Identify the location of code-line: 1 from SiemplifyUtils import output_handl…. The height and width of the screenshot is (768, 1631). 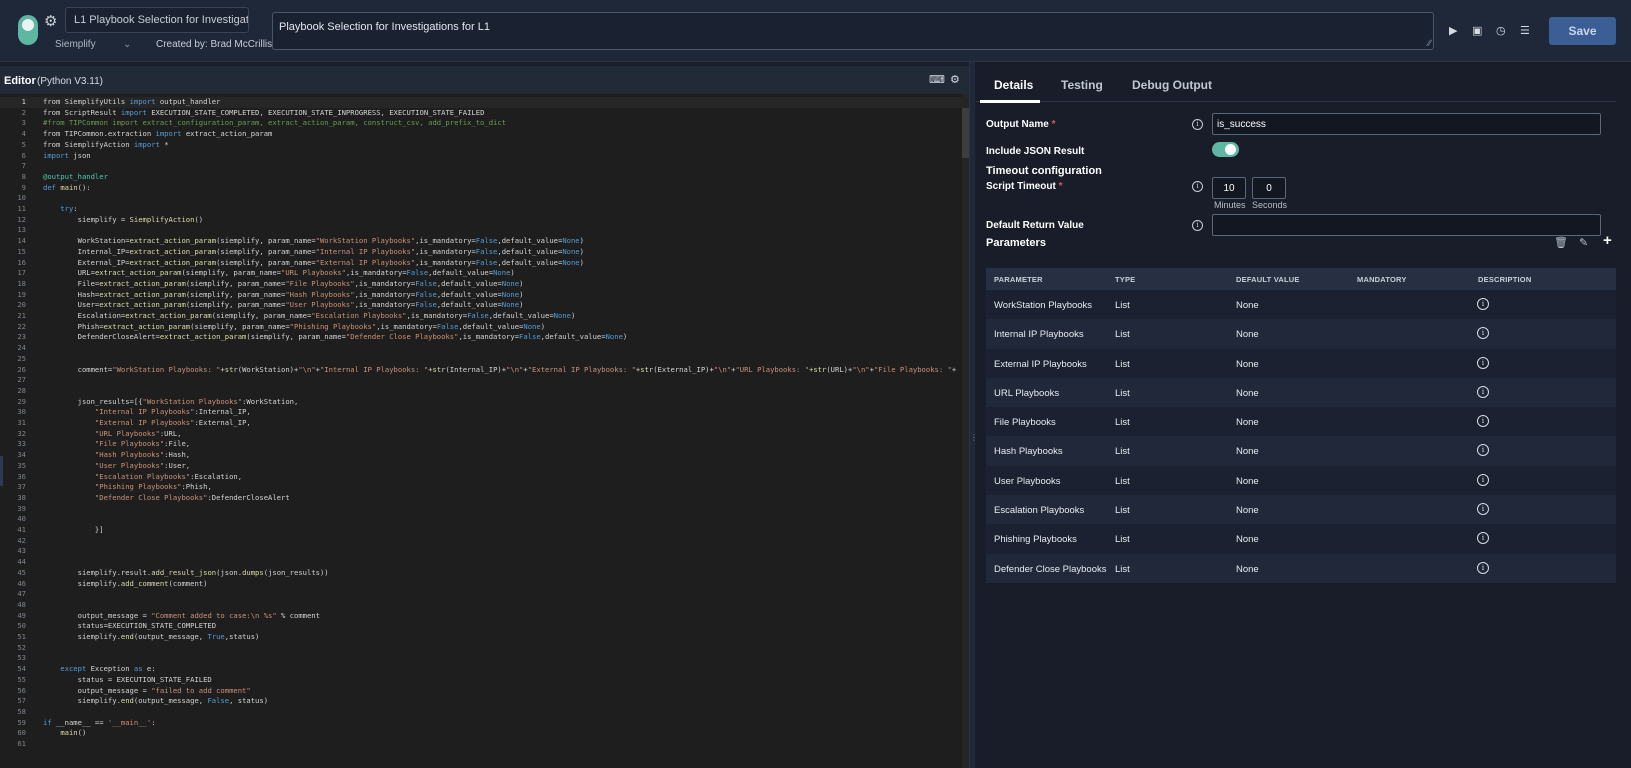
(481, 102).